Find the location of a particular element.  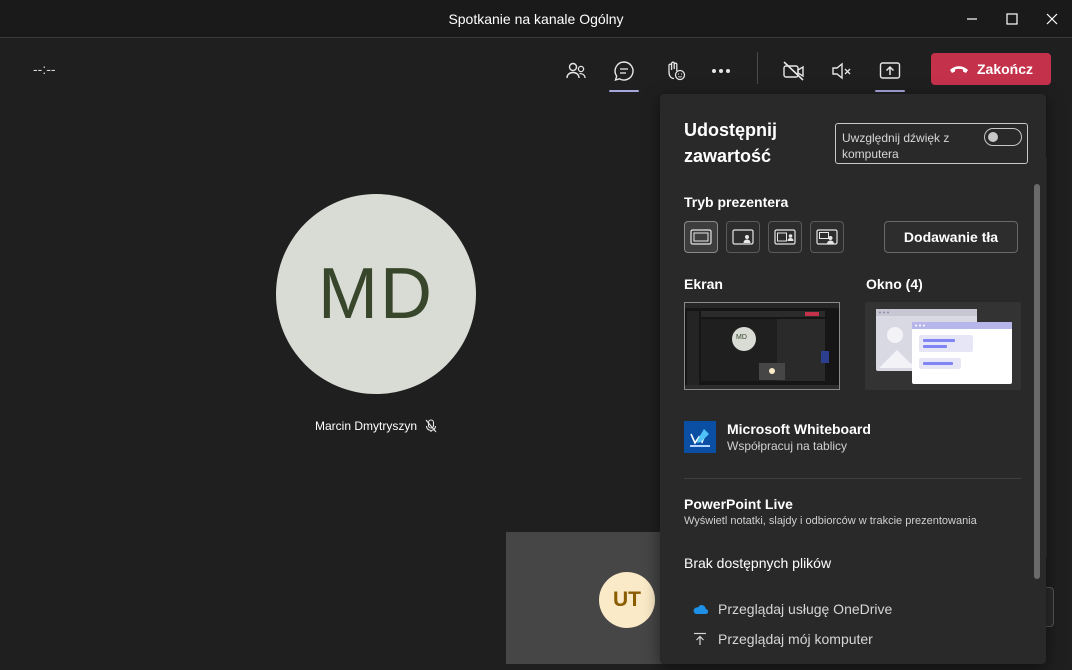

include-audio-toggle is located at coordinates (1003, 137).